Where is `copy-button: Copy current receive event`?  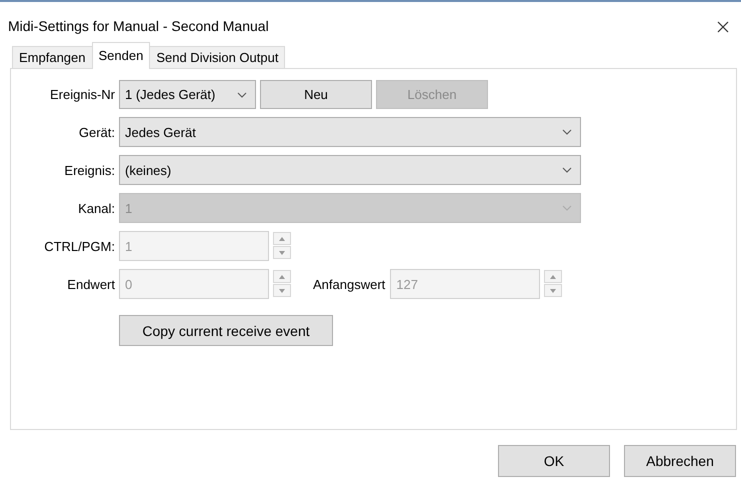
copy-button: Copy current receive event is located at coordinates (226, 330).